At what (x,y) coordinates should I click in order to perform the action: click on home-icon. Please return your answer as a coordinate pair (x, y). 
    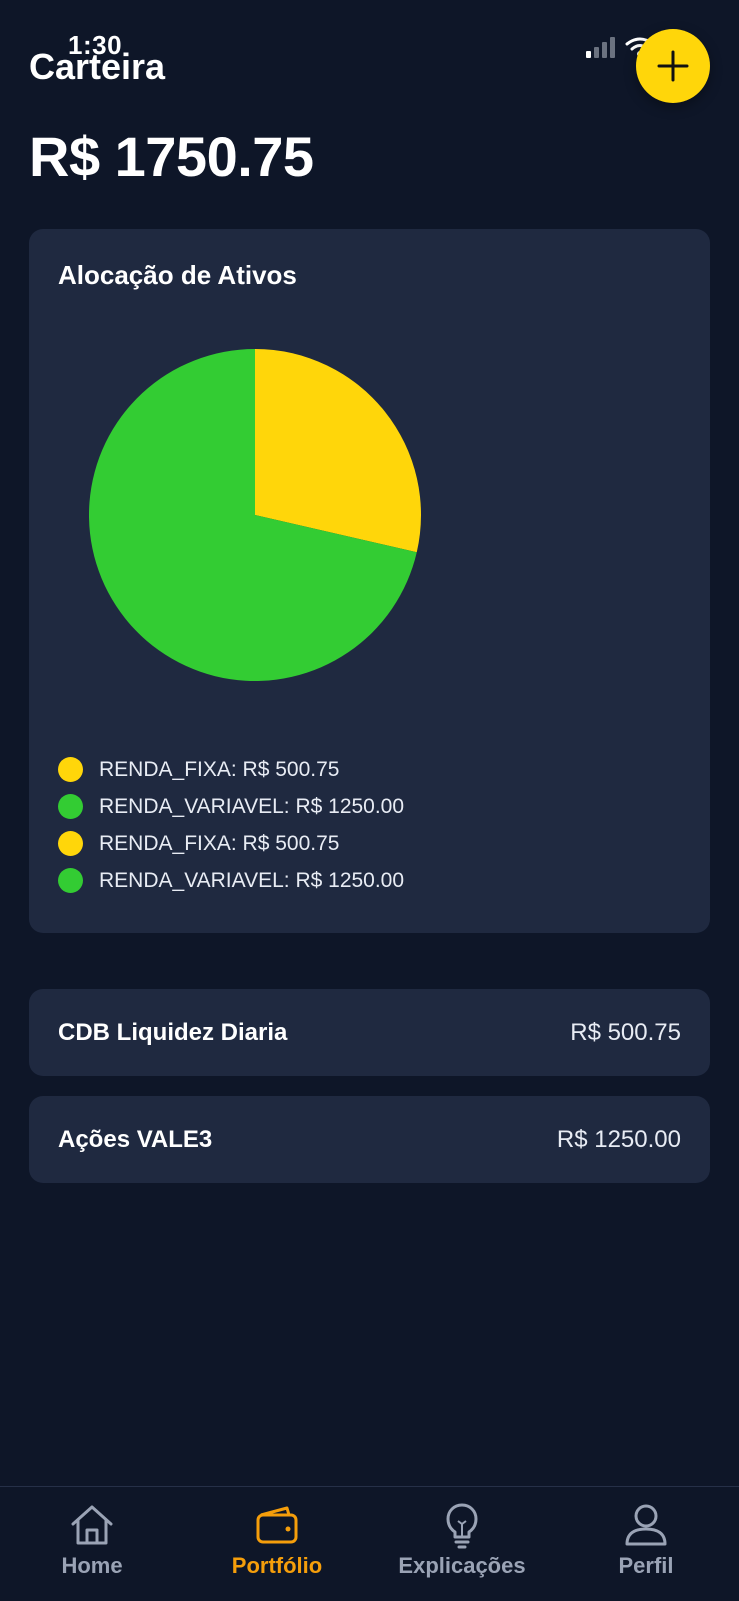
    Looking at the image, I should click on (92, 1525).